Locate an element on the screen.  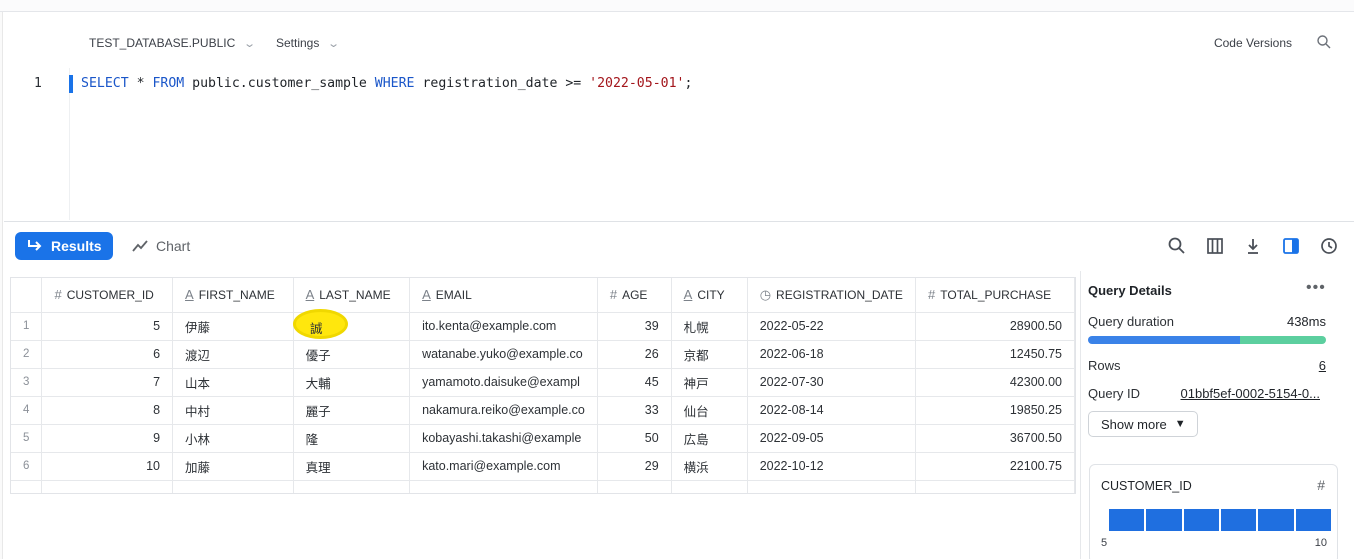
sql-text: ; is located at coordinates (688, 83).